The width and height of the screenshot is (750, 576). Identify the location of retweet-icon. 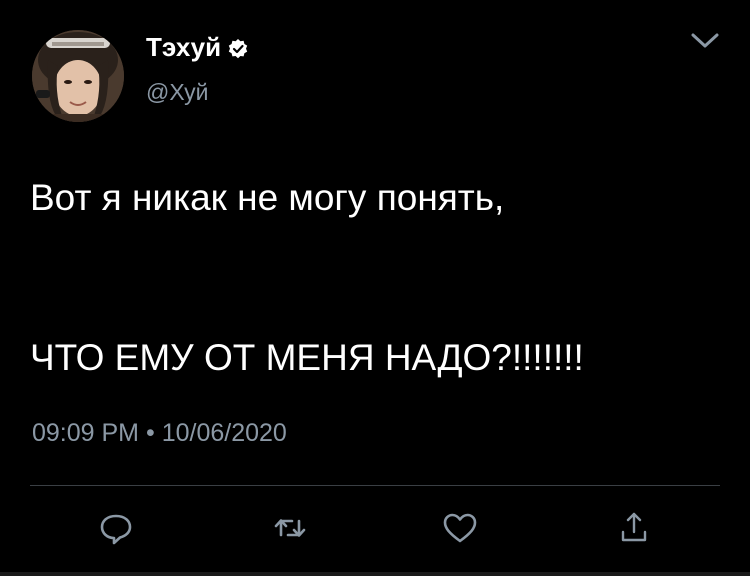
(290, 528).